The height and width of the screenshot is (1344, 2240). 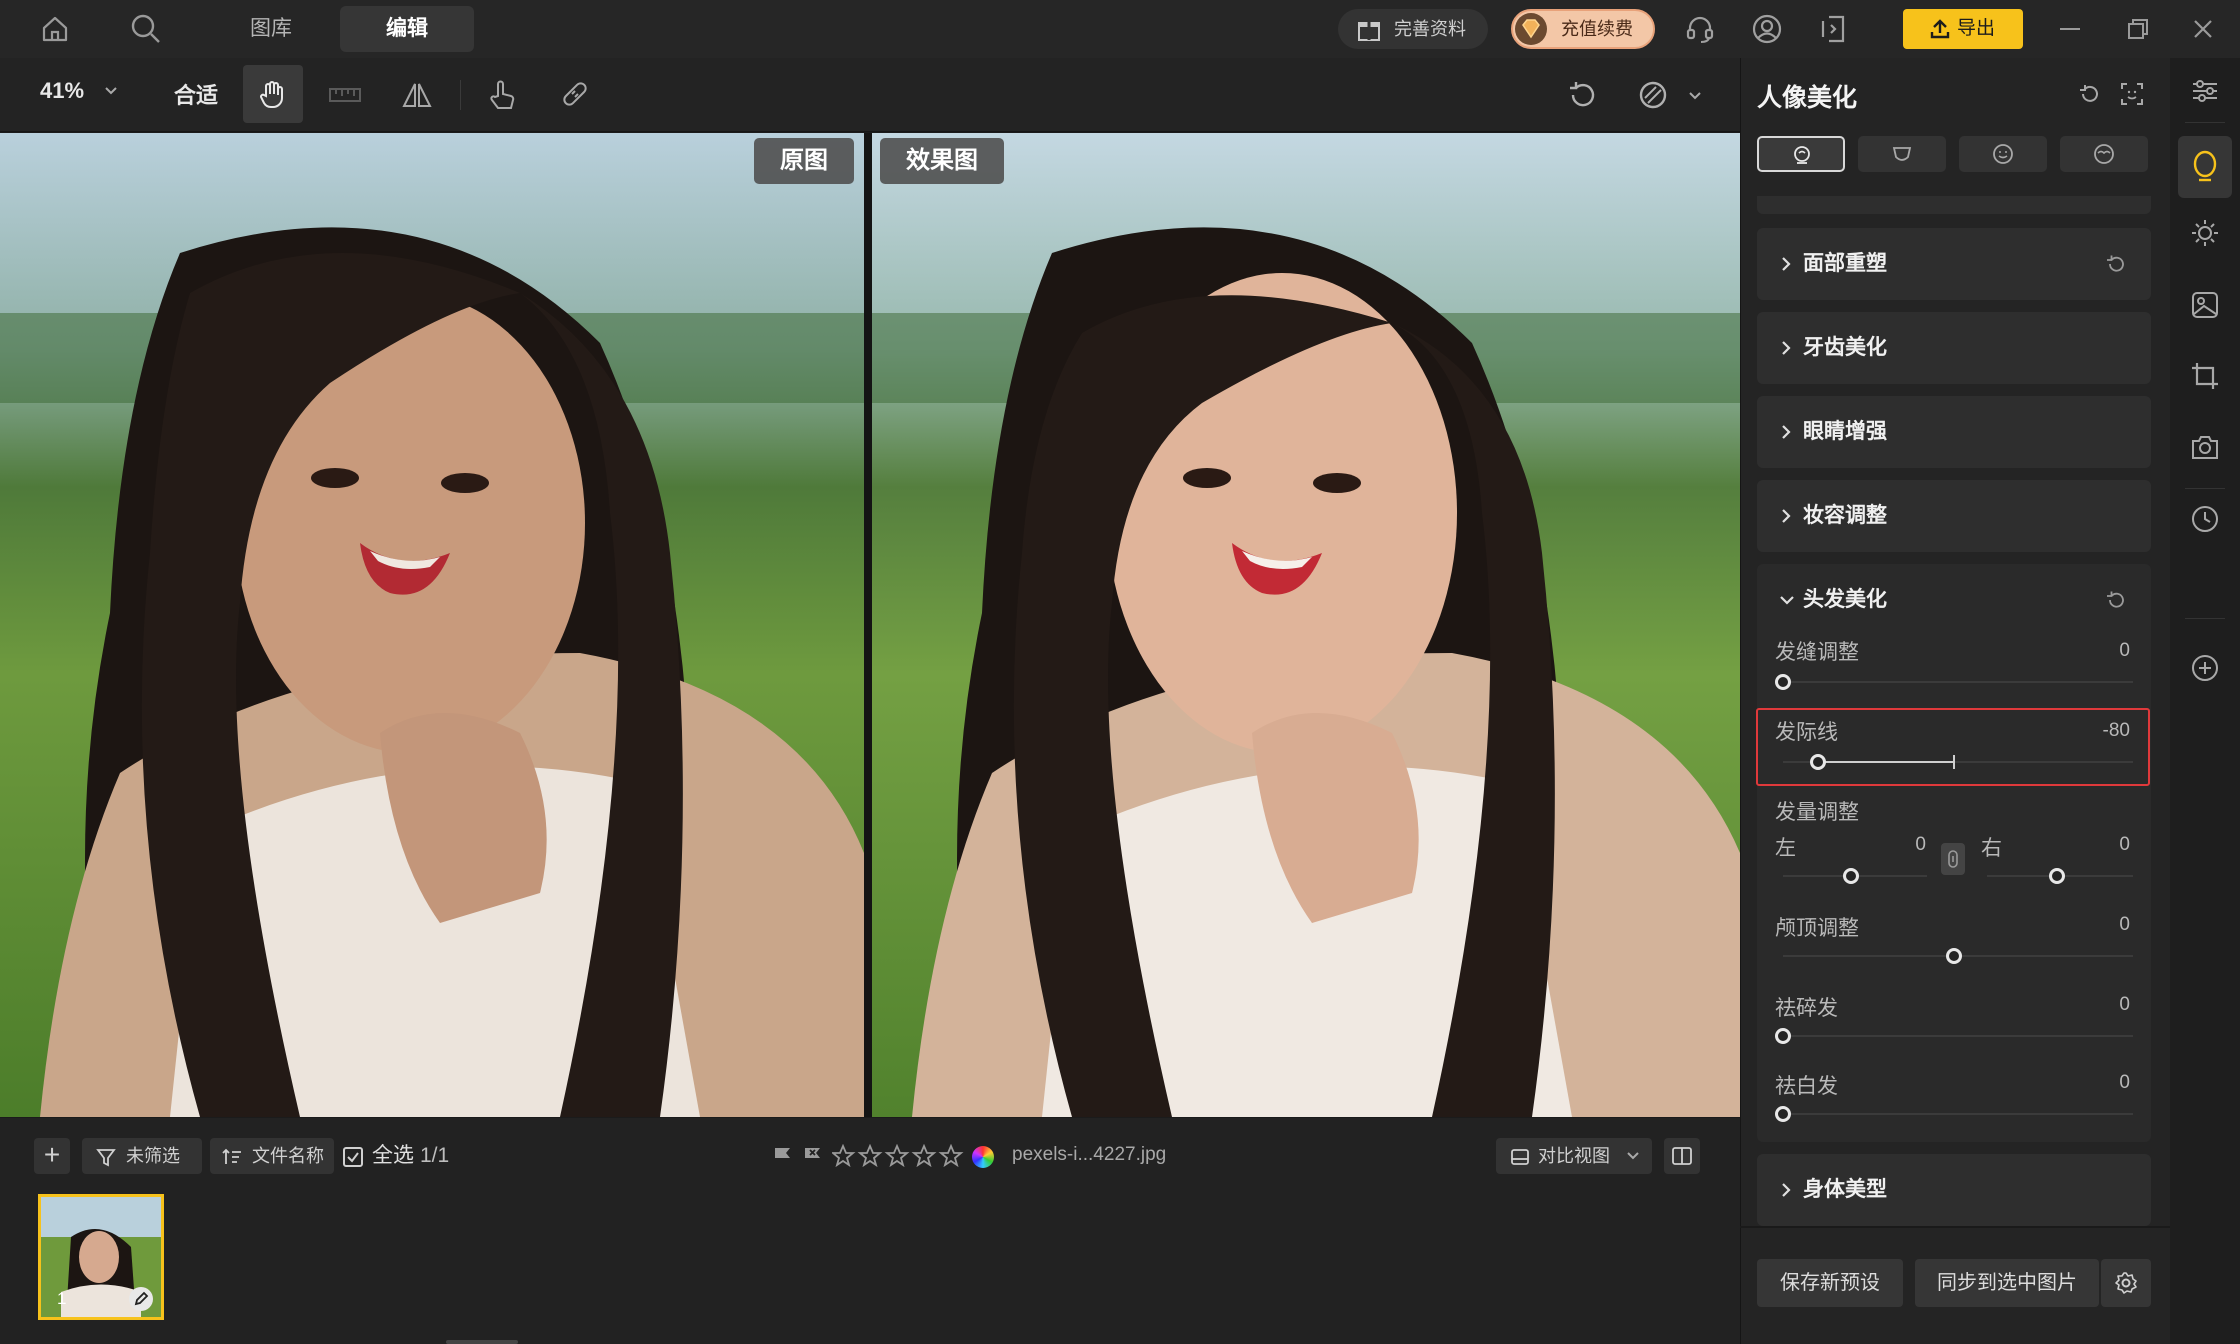 I want to click on hair-flyaway-knob, so click(x=1783, y=1036).